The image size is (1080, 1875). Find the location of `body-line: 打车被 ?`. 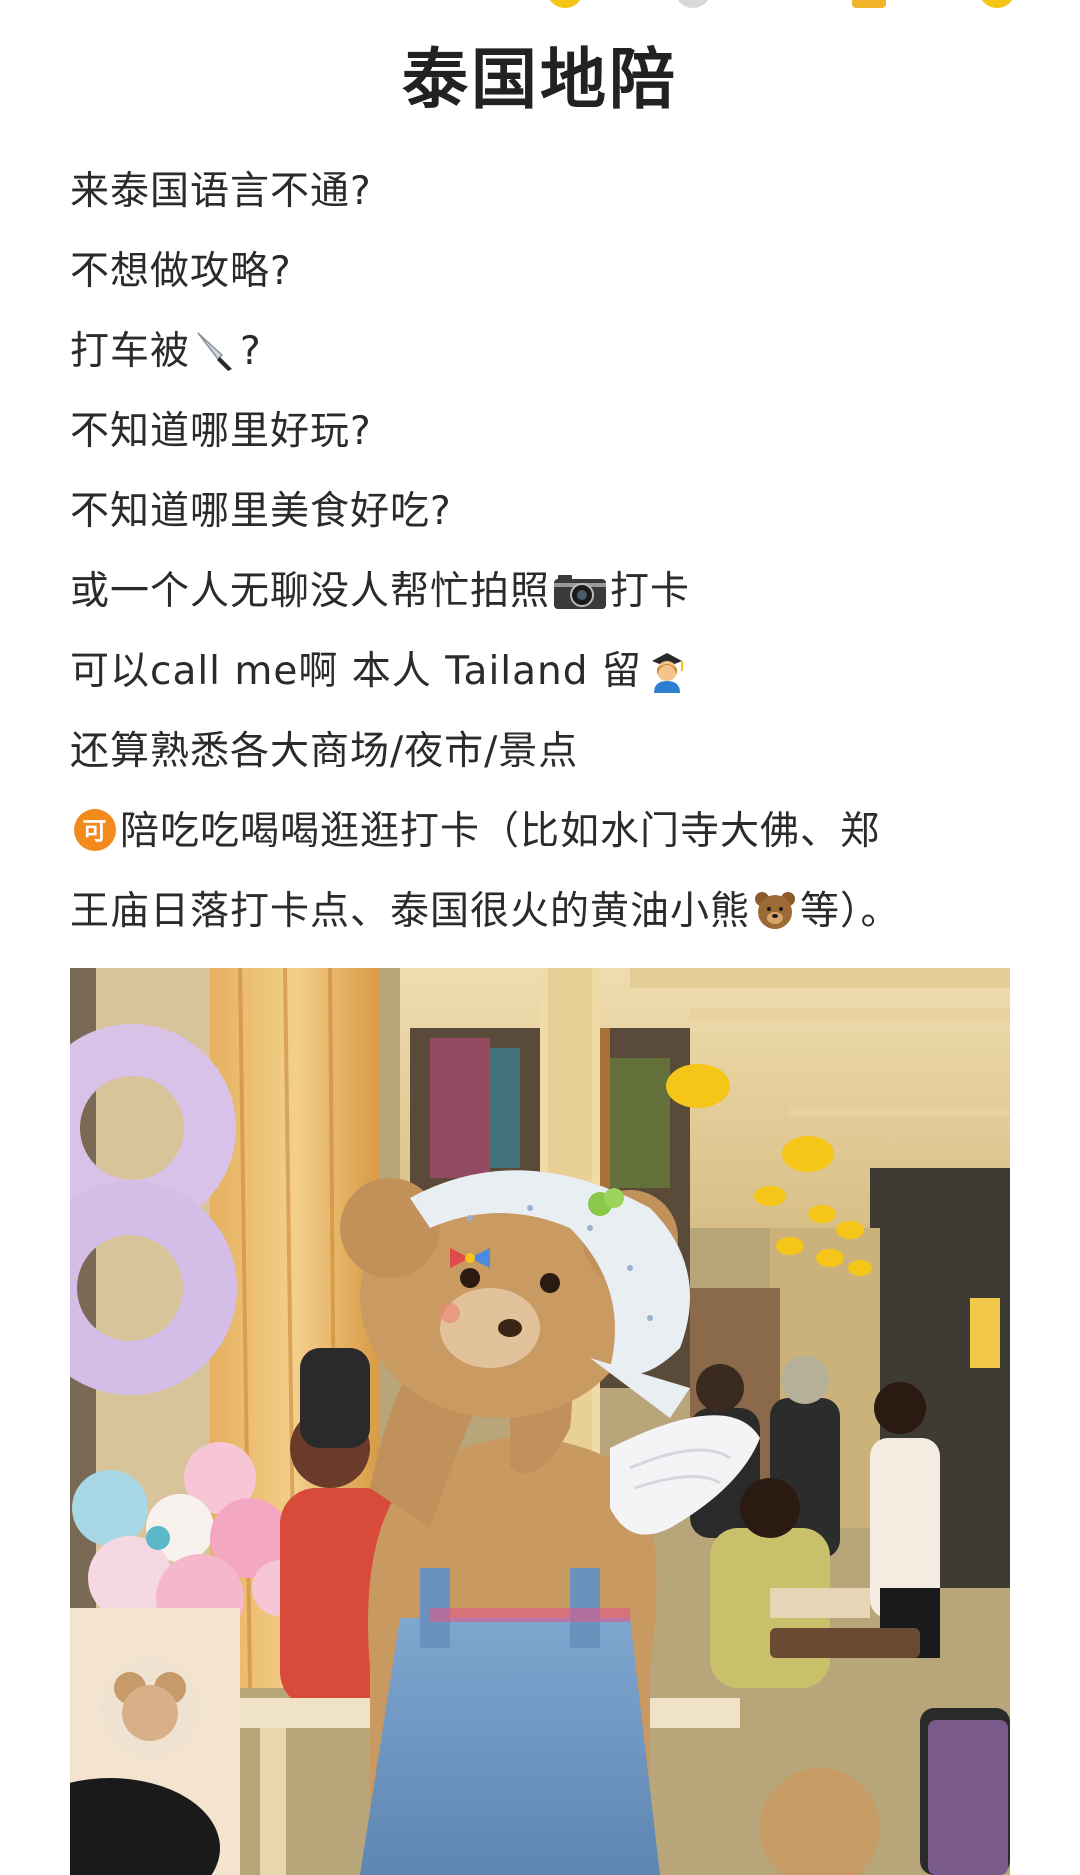

body-line: 打车被 ? is located at coordinates (550, 352).